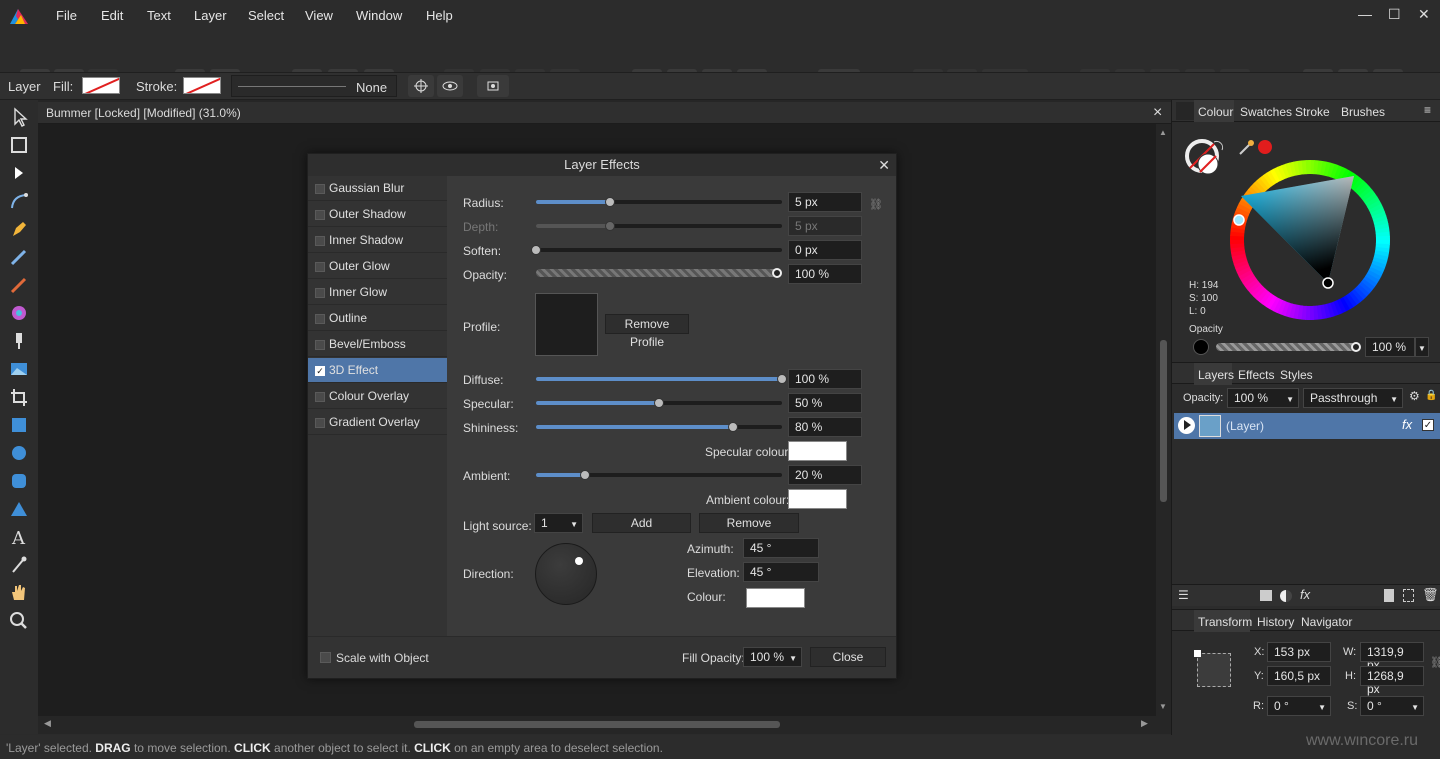  Describe the element at coordinates (1206, 160) in the screenshot. I see `fill-stroke-selector` at that location.